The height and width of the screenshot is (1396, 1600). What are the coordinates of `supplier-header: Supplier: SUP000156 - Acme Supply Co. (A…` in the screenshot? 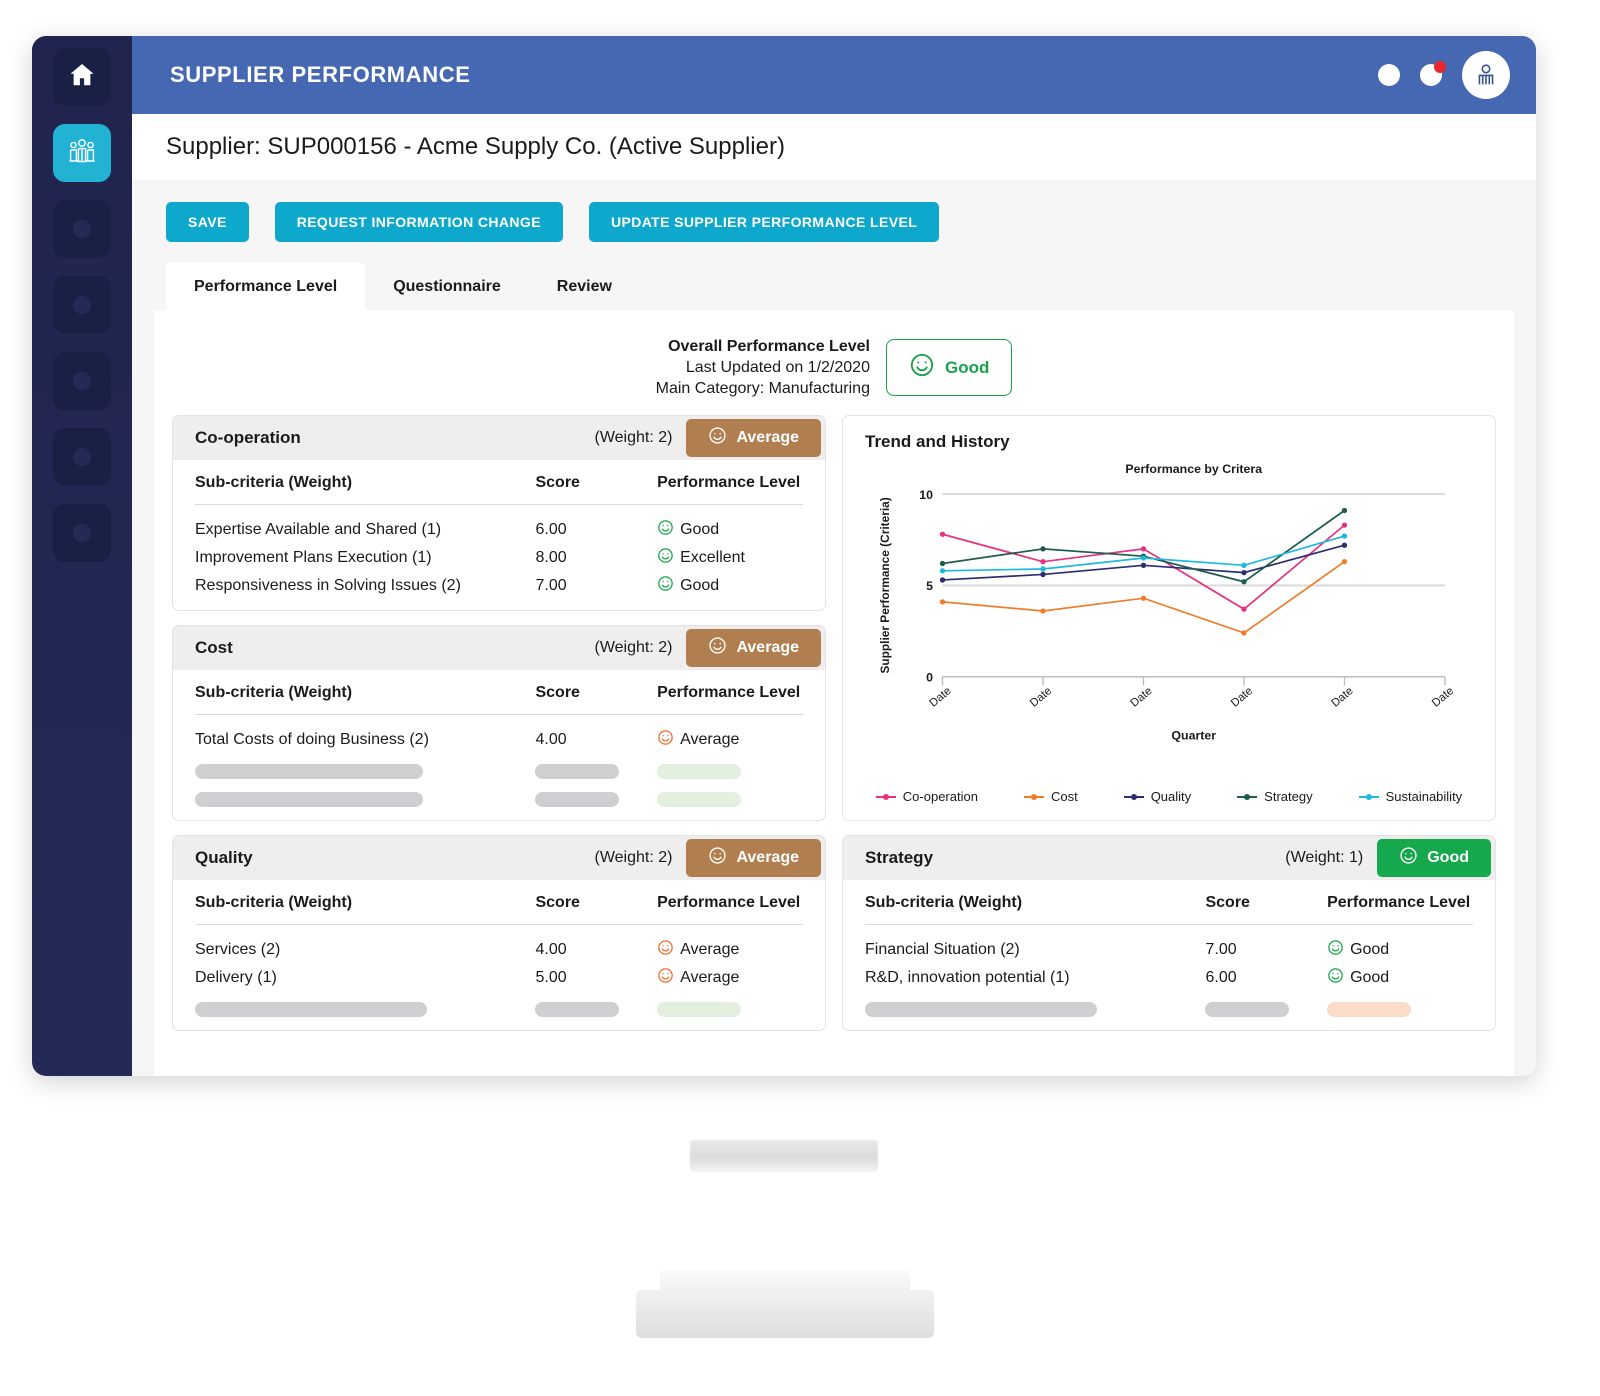 It's located at (834, 147).